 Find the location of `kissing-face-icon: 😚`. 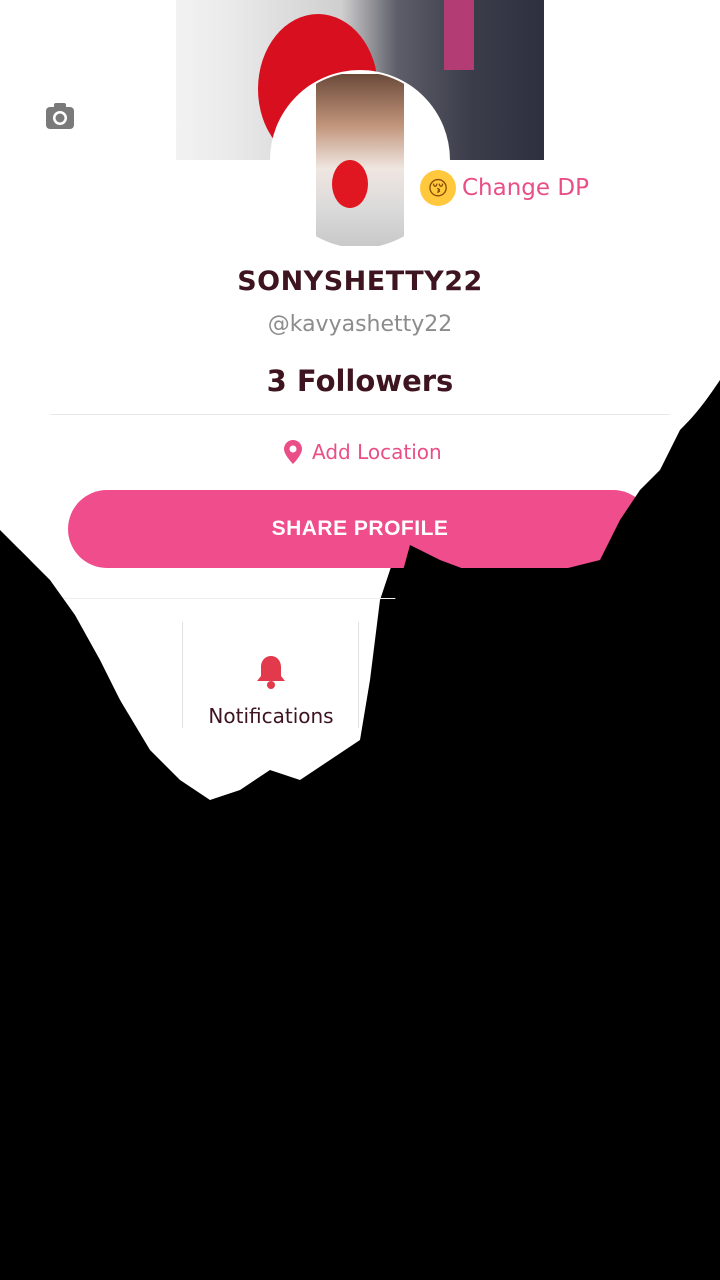

kissing-face-icon: 😚 is located at coordinates (438, 188).